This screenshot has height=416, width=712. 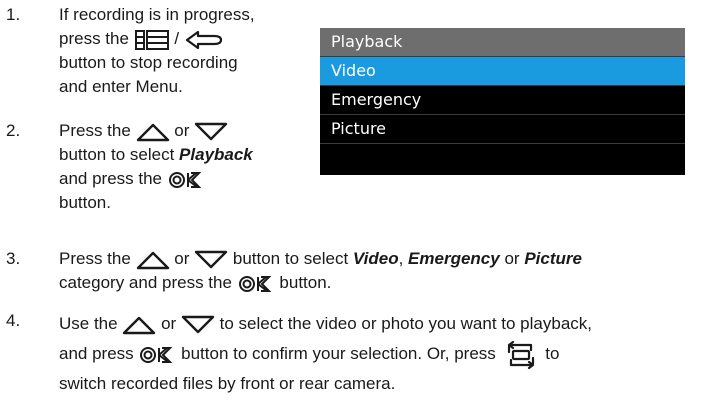 What do you see at coordinates (85, 202) in the screenshot?
I see `step-line: button.` at bounding box center [85, 202].